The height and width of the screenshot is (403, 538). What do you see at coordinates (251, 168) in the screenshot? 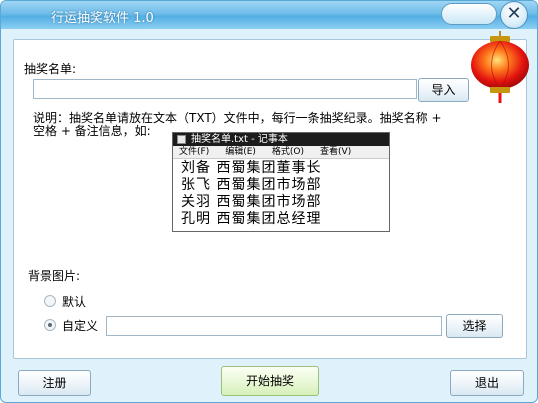
I see `notepad-line: 刘备 西蜀集团董事长` at bounding box center [251, 168].